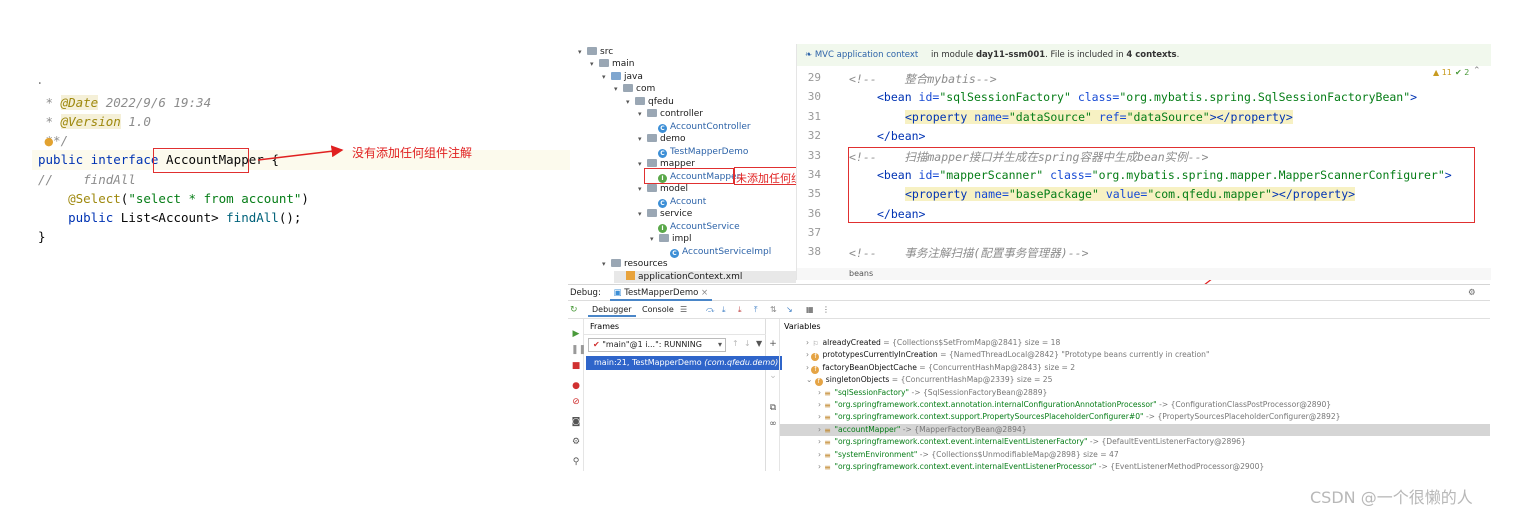  Describe the element at coordinates (578, 350) in the screenshot. I see `pause-icon: ❚❚` at that location.